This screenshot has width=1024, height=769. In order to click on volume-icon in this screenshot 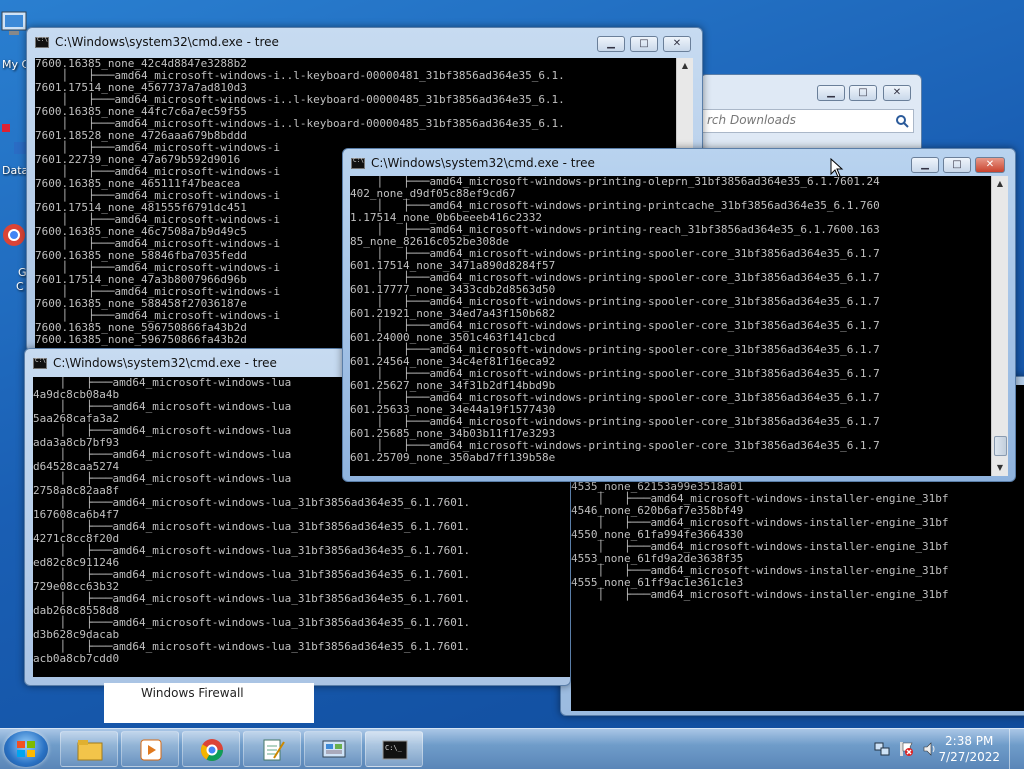, I will do `click(930, 749)`.